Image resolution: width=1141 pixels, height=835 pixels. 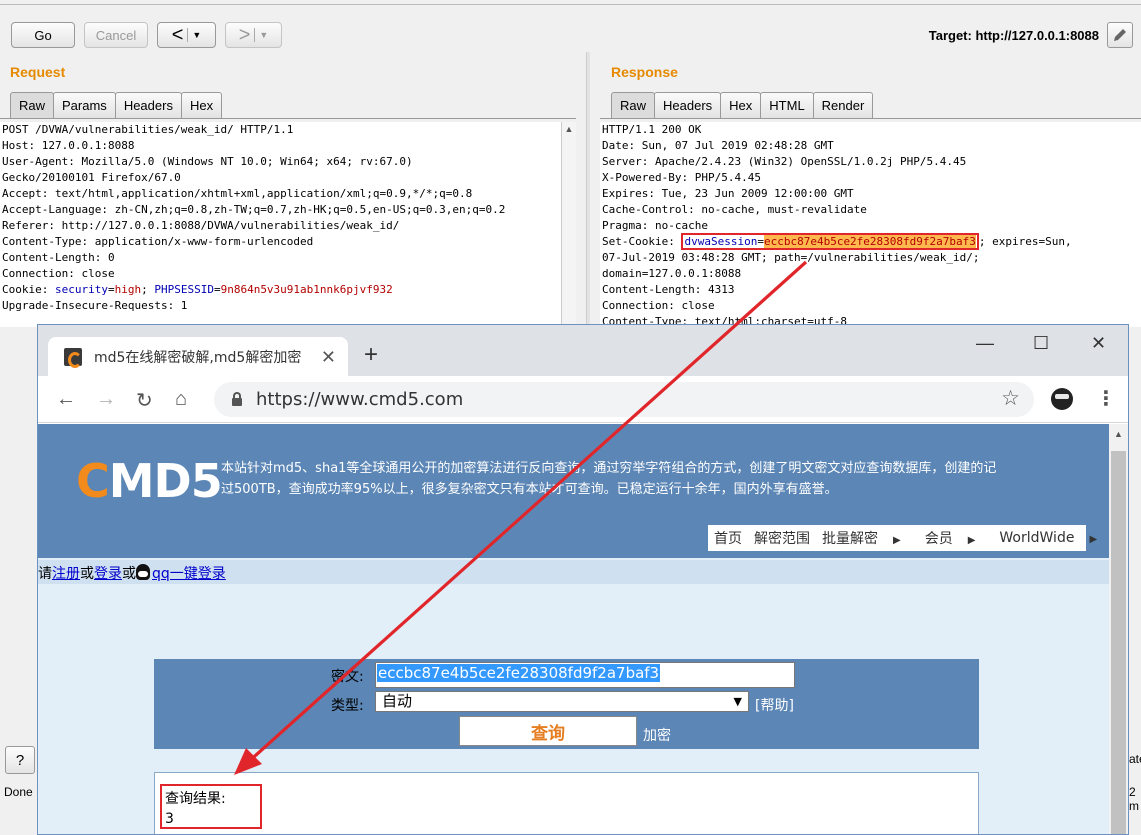 What do you see at coordinates (655, 225) in the screenshot?
I see `response-line: Pragma: no-cache` at bounding box center [655, 225].